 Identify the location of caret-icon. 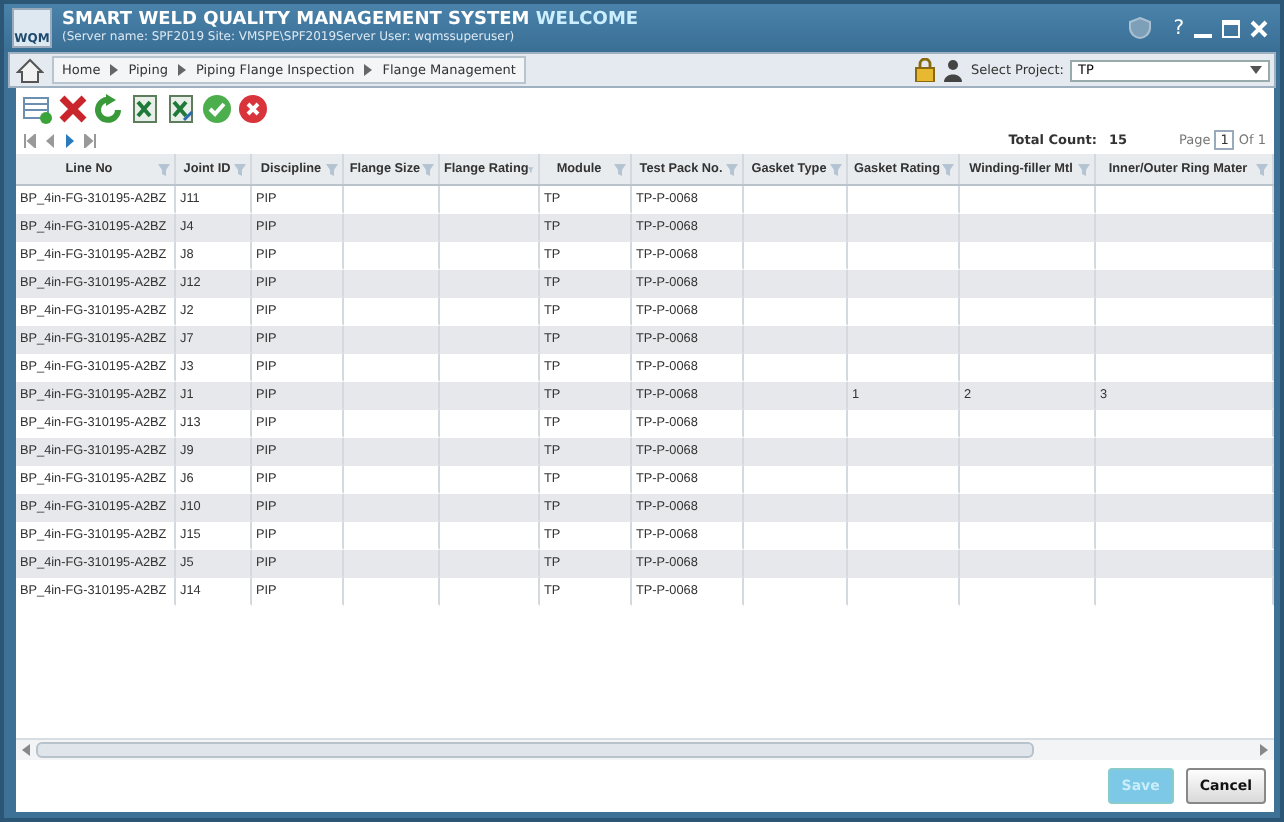
(1256, 70).